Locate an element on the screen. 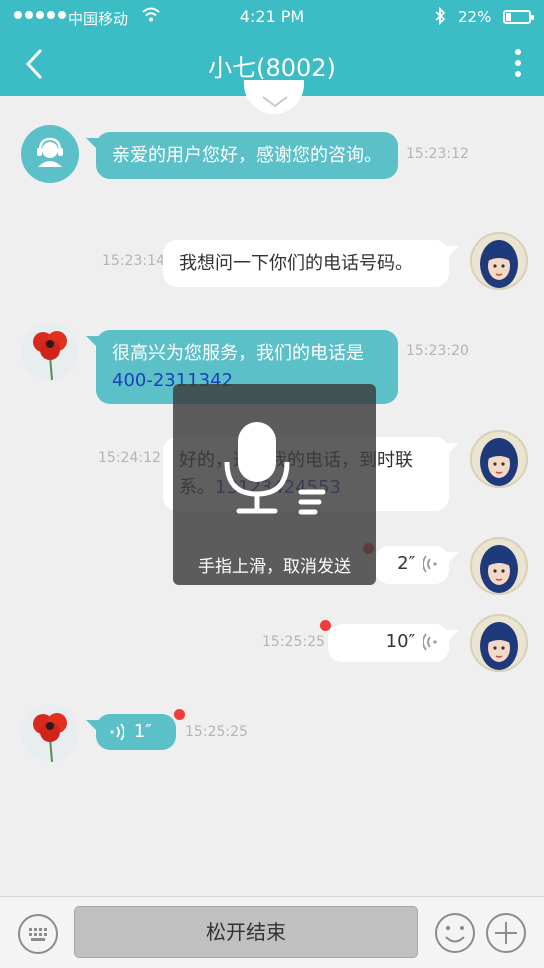 This screenshot has width=544, height=968. keyboard-toggle-button is located at coordinates (38, 934).